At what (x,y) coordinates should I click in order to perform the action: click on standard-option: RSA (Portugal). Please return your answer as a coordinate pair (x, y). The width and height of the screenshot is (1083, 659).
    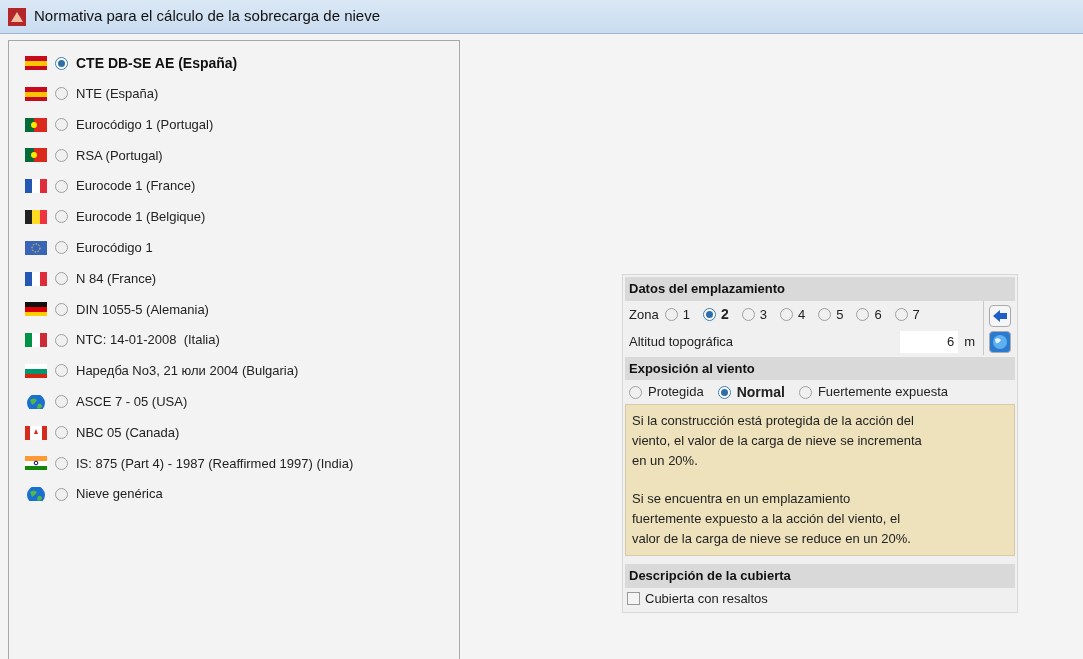
    Looking at the image, I should click on (119, 155).